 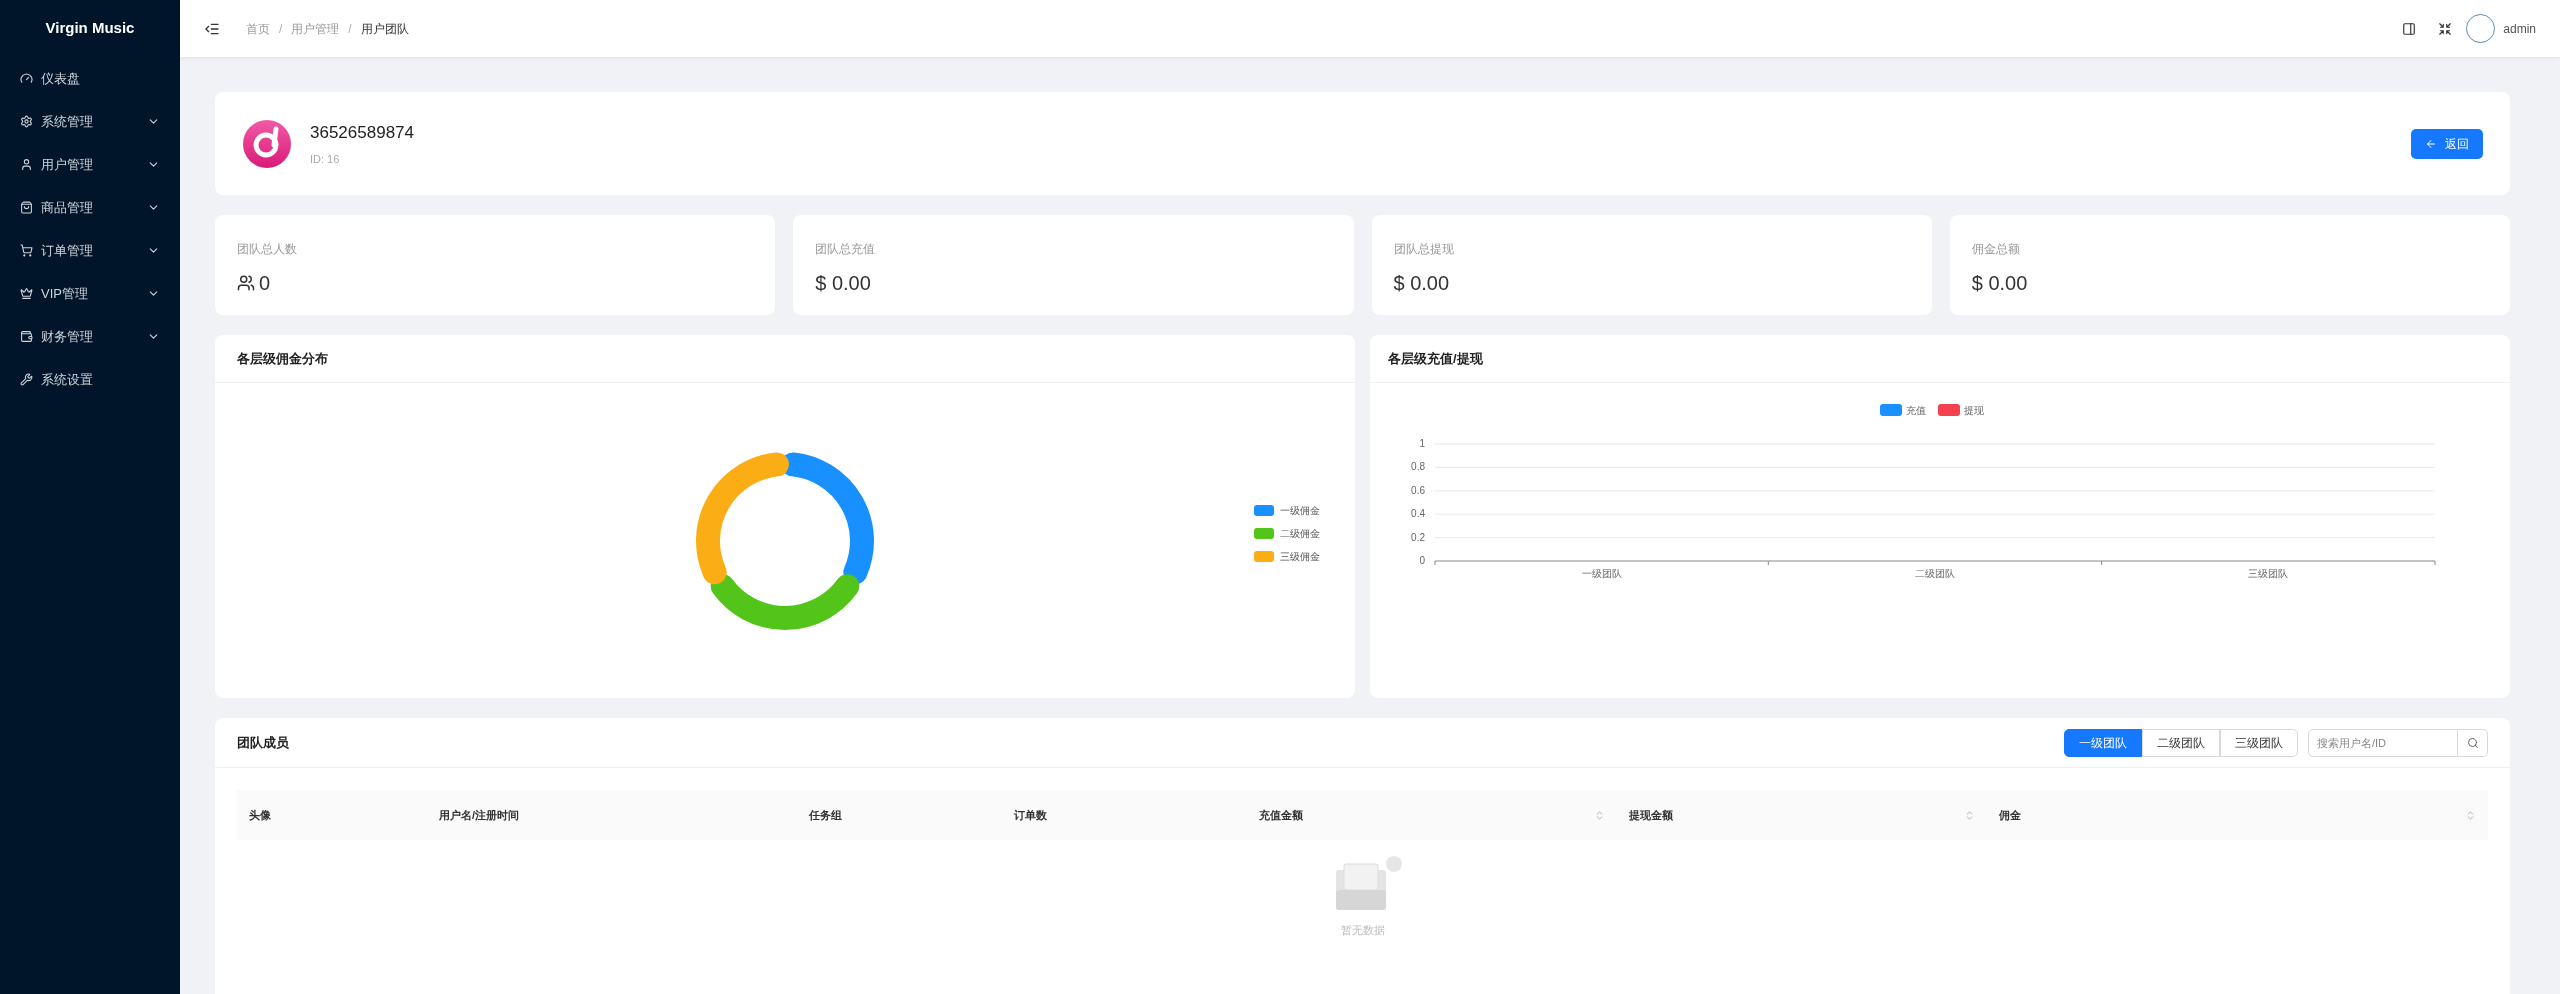 I want to click on legend-label: 一级佣金, so click(x=1300, y=511).